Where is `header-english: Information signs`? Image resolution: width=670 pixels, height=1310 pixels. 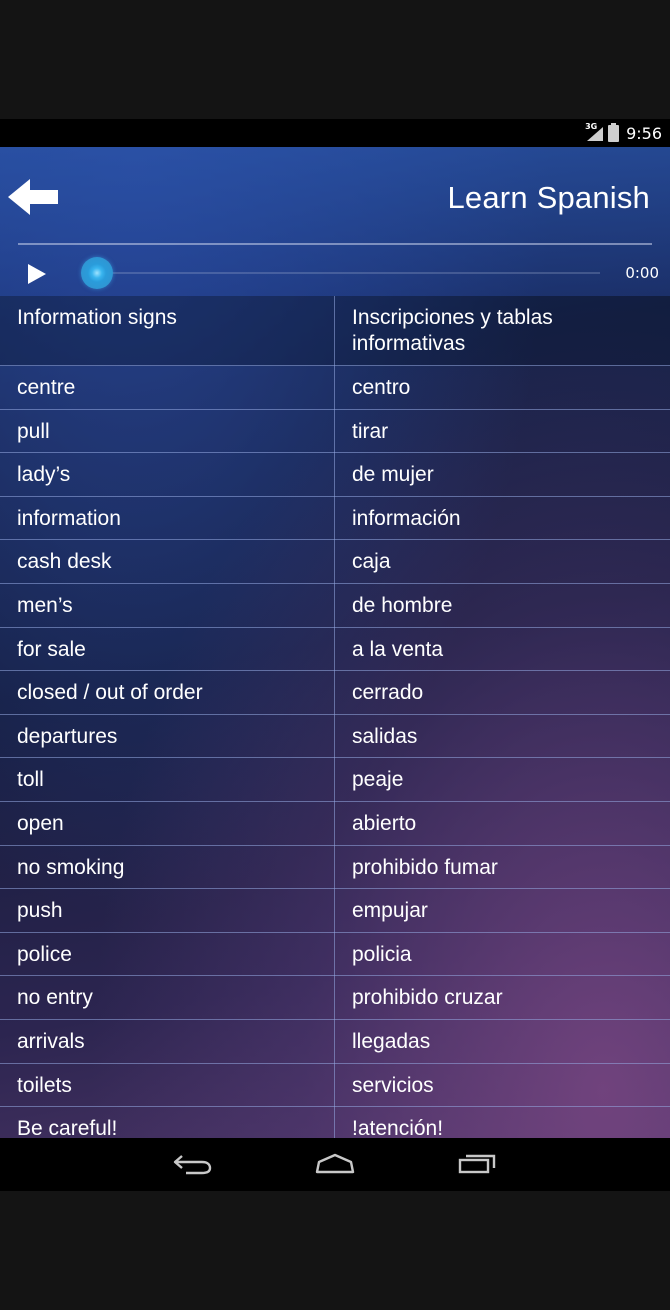
header-english: Information signs is located at coordinates (97, 317).